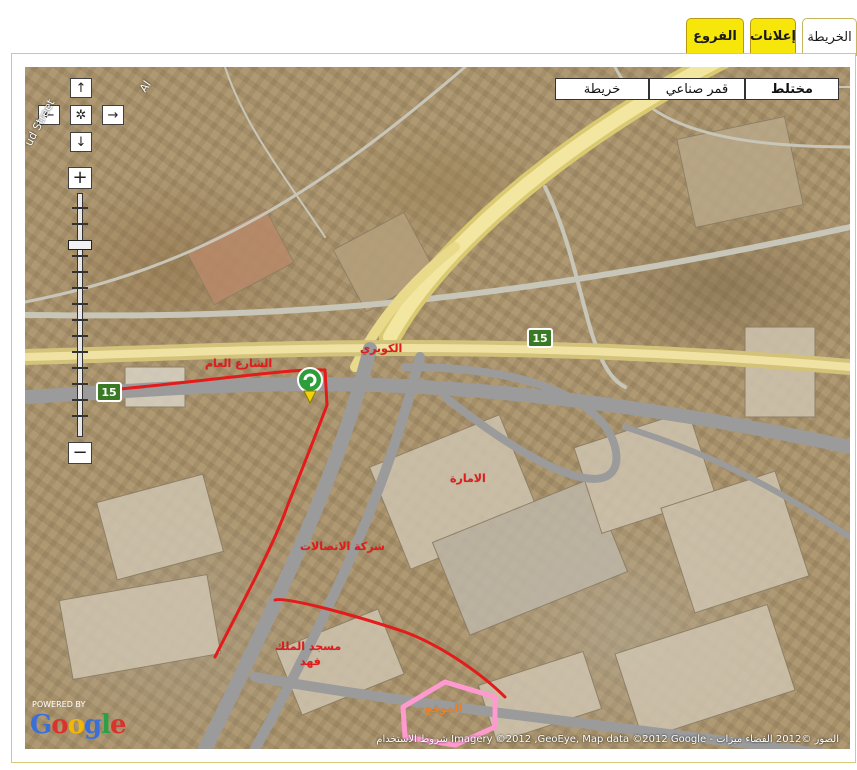 The image size is (857, 770). Describe the element at coordinates (113, 115) in the screenshot. I see `pan-right-button: →` at that location.